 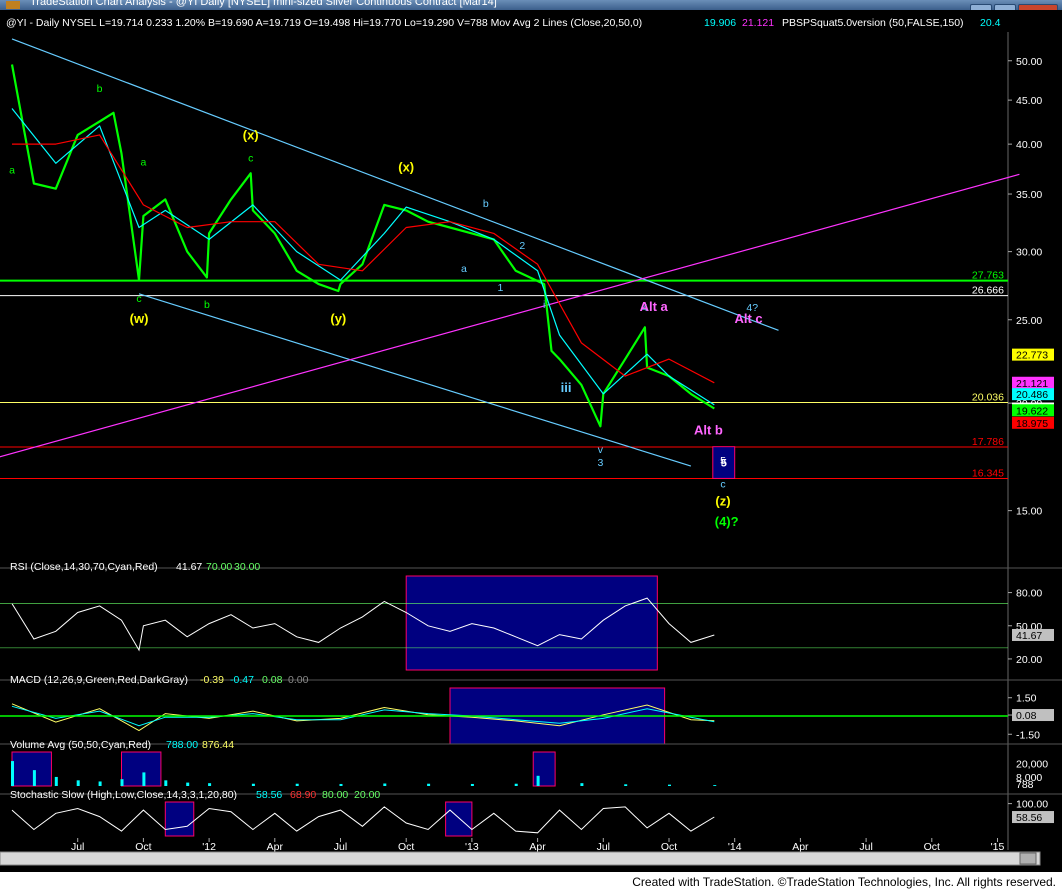 What do you see at coordinates (758, 23) in the screenshot?
I see `ma-slow-value: 21.121` at bounding box center [758, 23].